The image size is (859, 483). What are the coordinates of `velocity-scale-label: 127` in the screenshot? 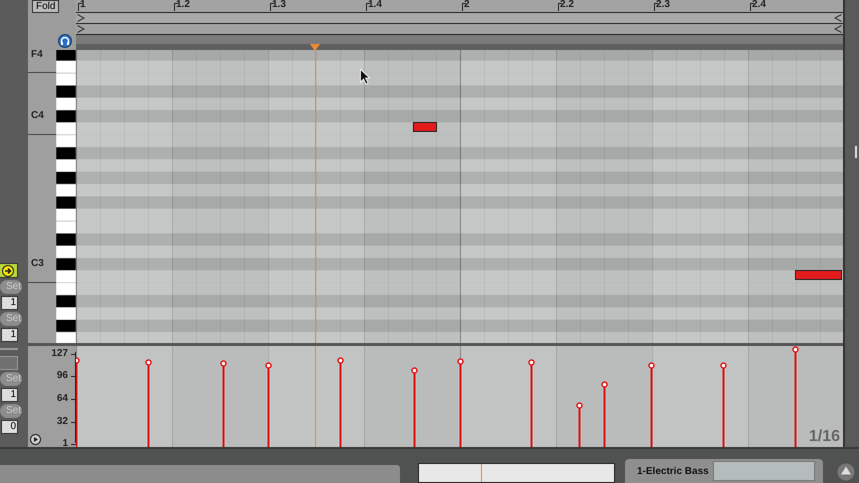 It's located at (59, 354).